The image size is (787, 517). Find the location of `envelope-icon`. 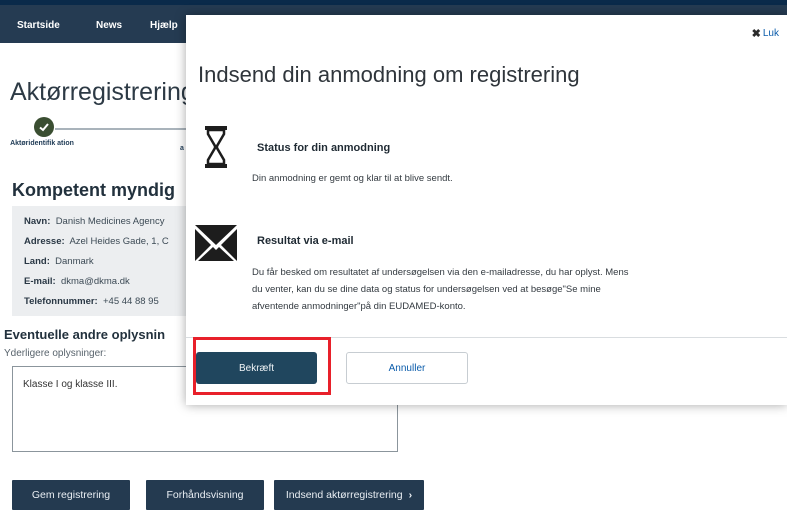

envelope-icon is located at coordinates (216, 243).